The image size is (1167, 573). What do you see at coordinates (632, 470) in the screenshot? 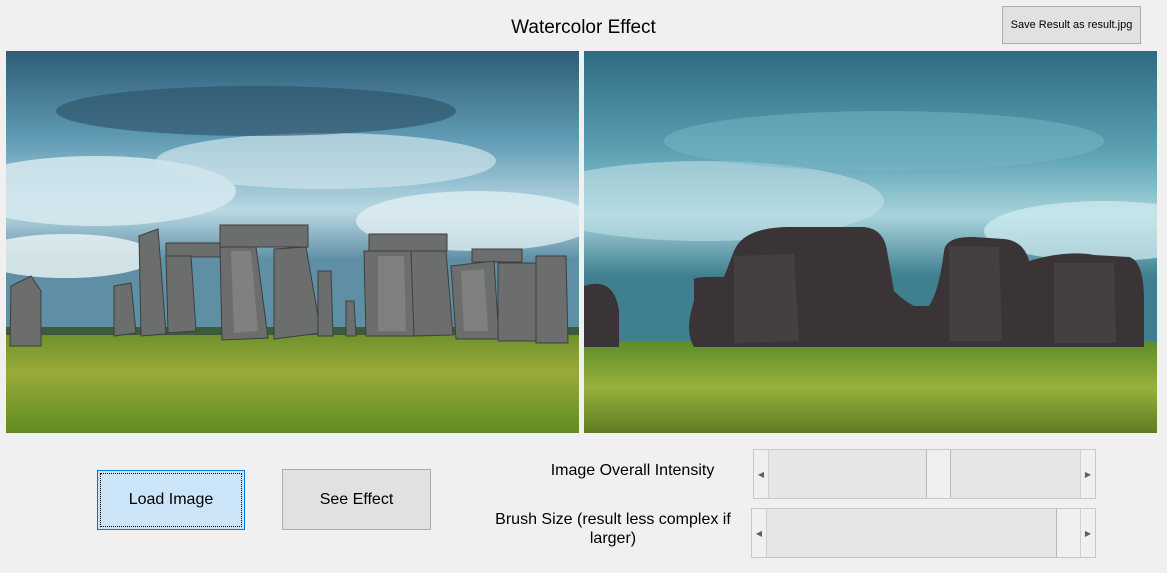
I see `intensity-label: Image Overall Intensity` at bounding box center [632, 470].